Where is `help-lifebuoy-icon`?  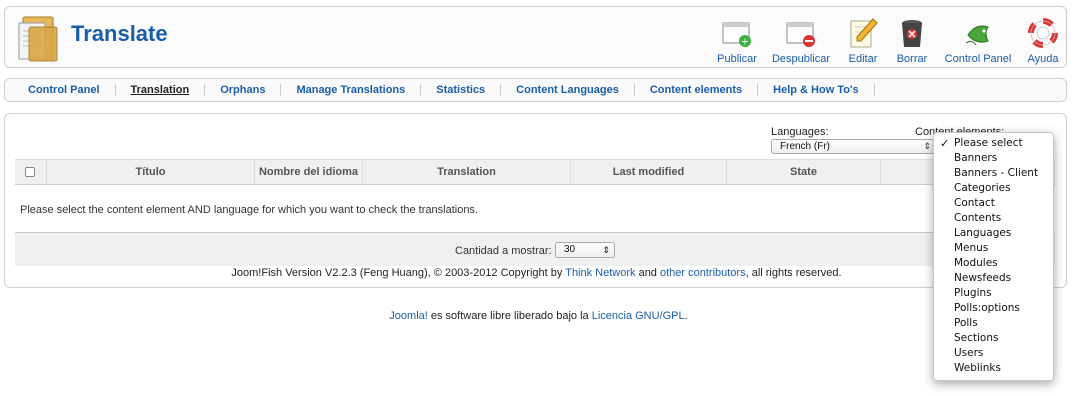
help-lifebuoy-icon is located at coordinates (1043, 33).